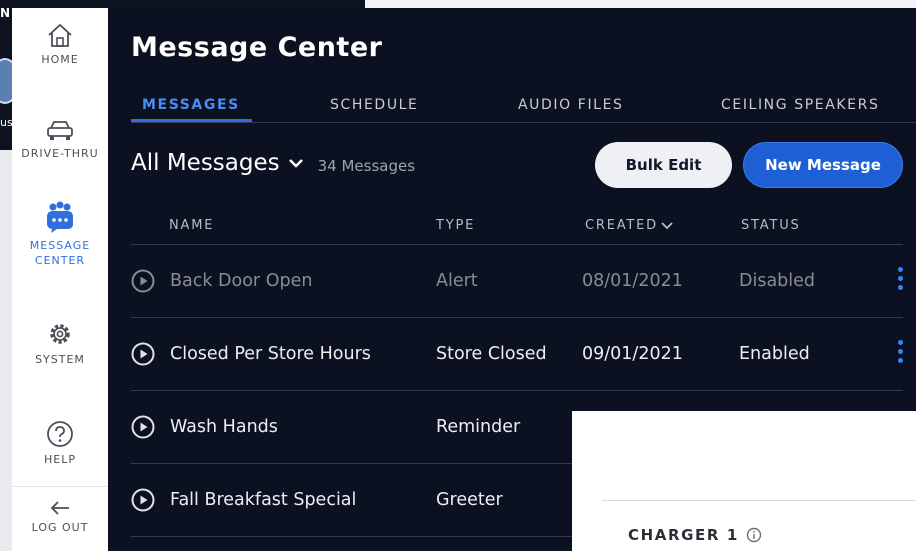 Image resolution: width=916 pixels, height=551 pixels. Describe the element at coordinates (823, 165) in the screenshot. I see `new-message-button: New Message` at that location.